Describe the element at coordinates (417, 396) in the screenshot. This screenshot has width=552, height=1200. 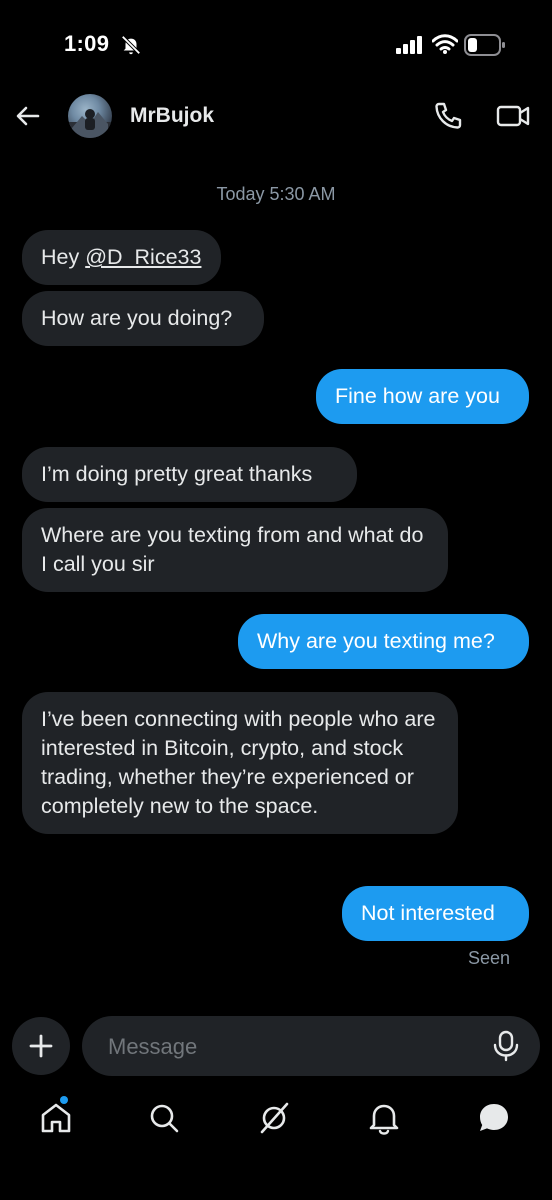
I see `message-text: Fine how are you` at that location.